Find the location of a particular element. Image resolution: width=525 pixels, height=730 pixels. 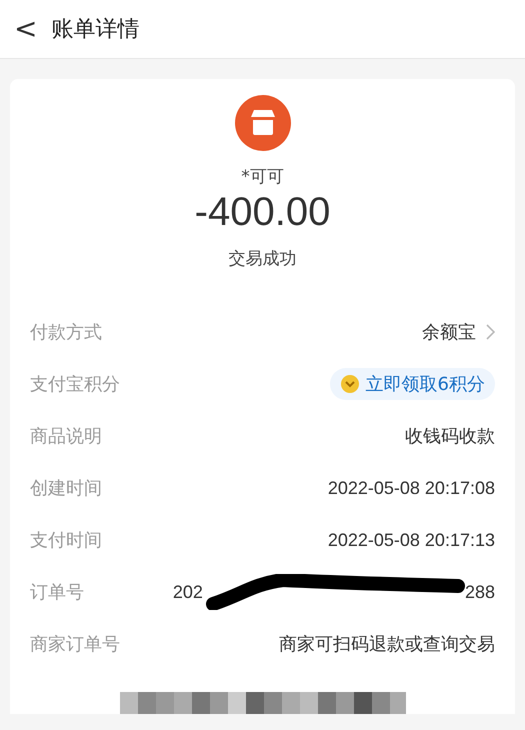

detail-label: 支付时间 is located at coordinates (66, 540).